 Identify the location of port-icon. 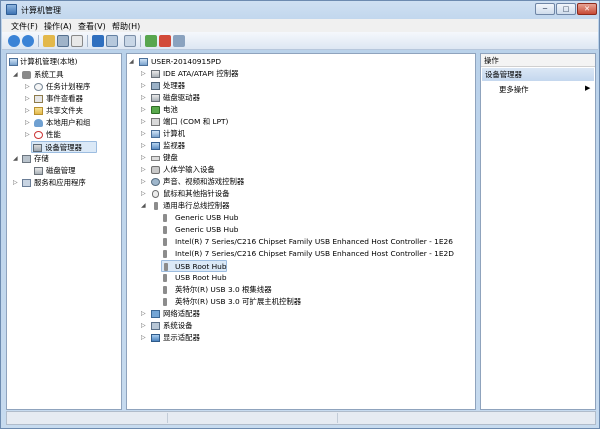
(155, 122).